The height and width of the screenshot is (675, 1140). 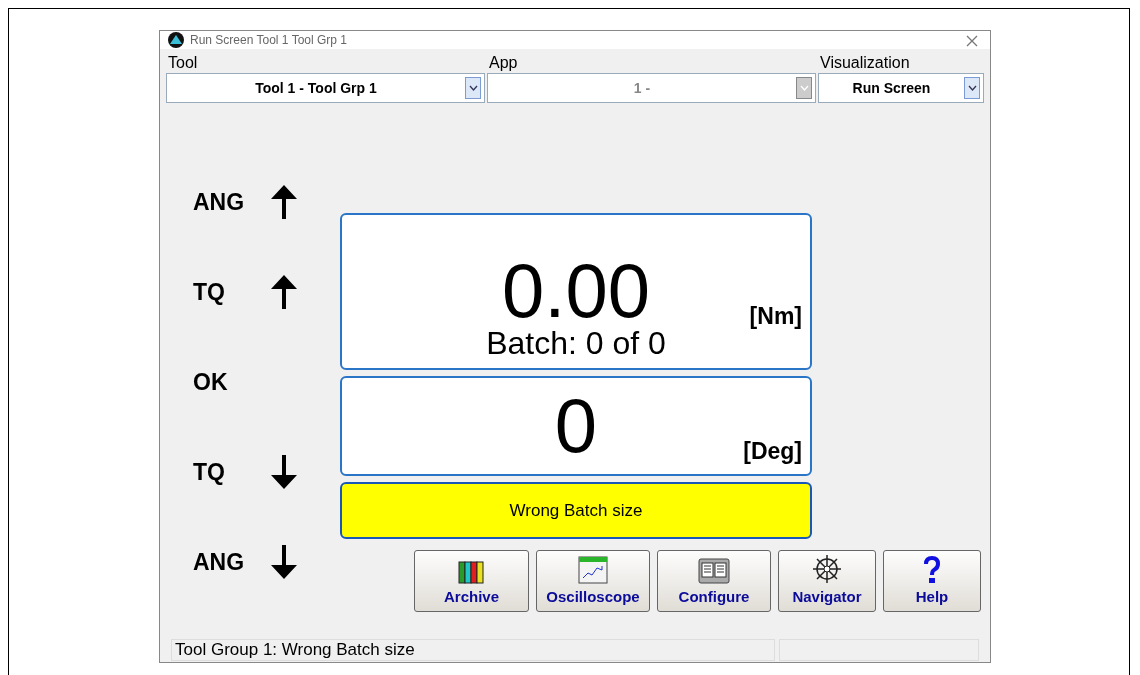 I want to click on batch-count: Batch: 0 of 0, so click(x=576, y=343).